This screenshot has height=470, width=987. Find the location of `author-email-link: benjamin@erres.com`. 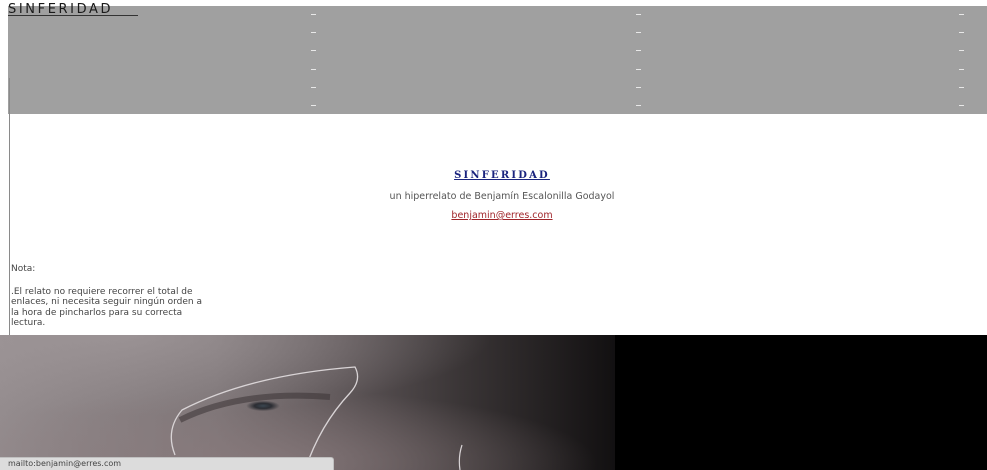

author-email-link: benjamin@erres.com is located at coordinates (501, 215).